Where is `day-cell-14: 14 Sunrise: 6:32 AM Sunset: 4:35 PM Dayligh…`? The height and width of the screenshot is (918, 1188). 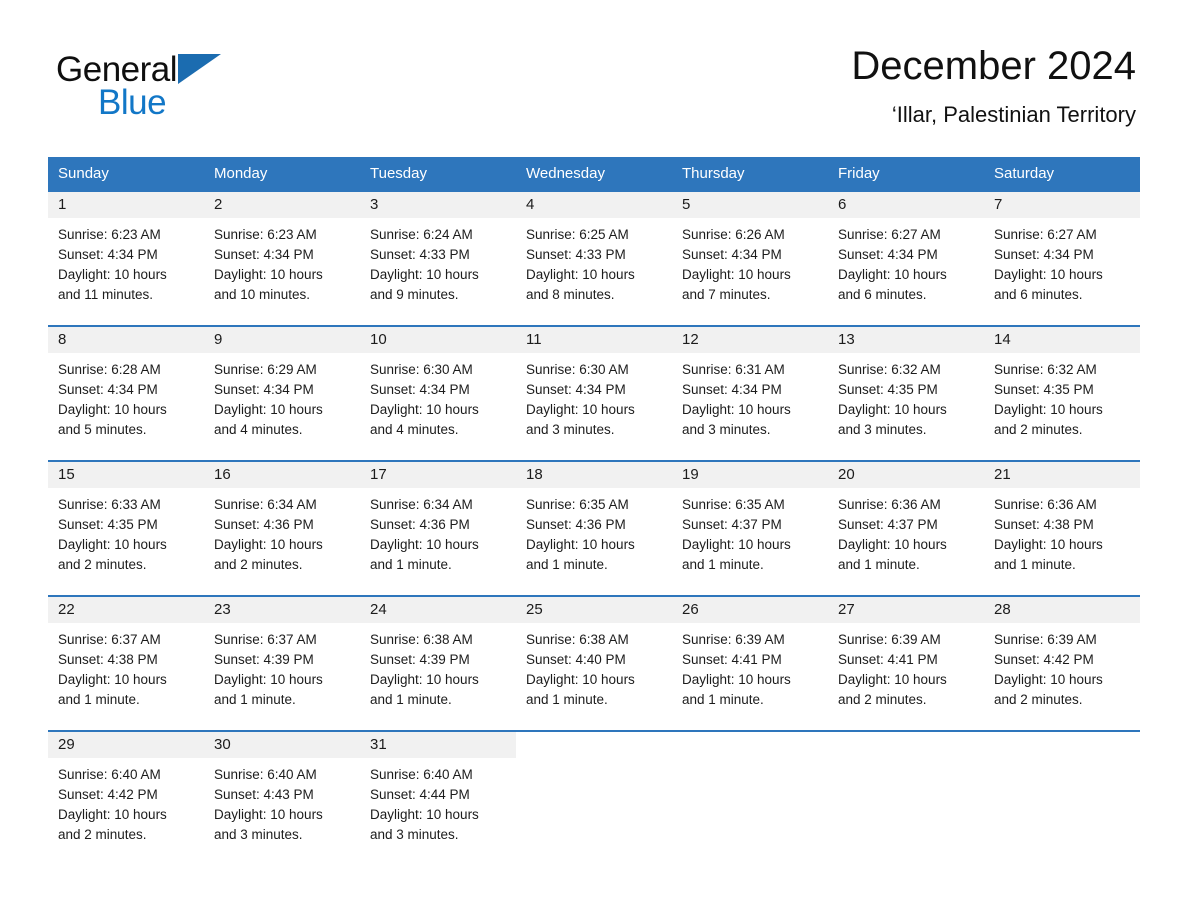 day-cell-14: 14 Sunrise: 6:32 AM Sunset: 4:35 PM Dayligh… is located at coordinates (1062, 393).